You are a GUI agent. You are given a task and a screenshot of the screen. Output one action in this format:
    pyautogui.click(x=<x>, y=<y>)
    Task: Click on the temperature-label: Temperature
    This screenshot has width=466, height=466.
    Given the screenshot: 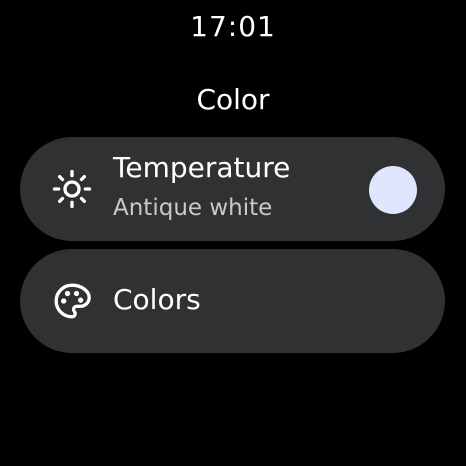 What is the action you would take?
    pyautogui.click(x=202, y=167)
    